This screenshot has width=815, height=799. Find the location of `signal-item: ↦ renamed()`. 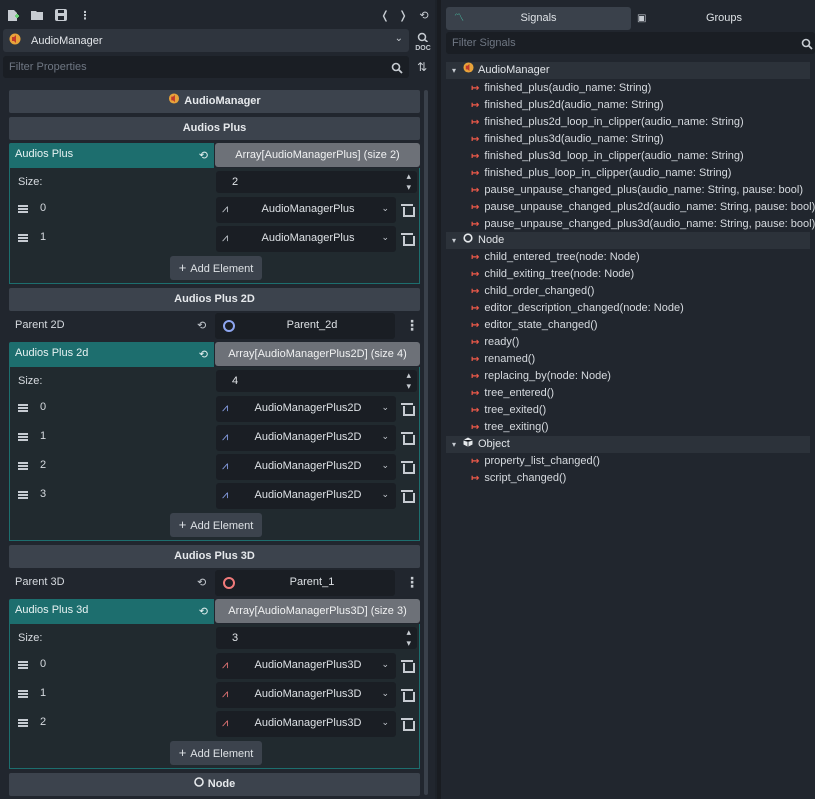

signal-item: ↦ renamed() is located at coordinates (503, 359).